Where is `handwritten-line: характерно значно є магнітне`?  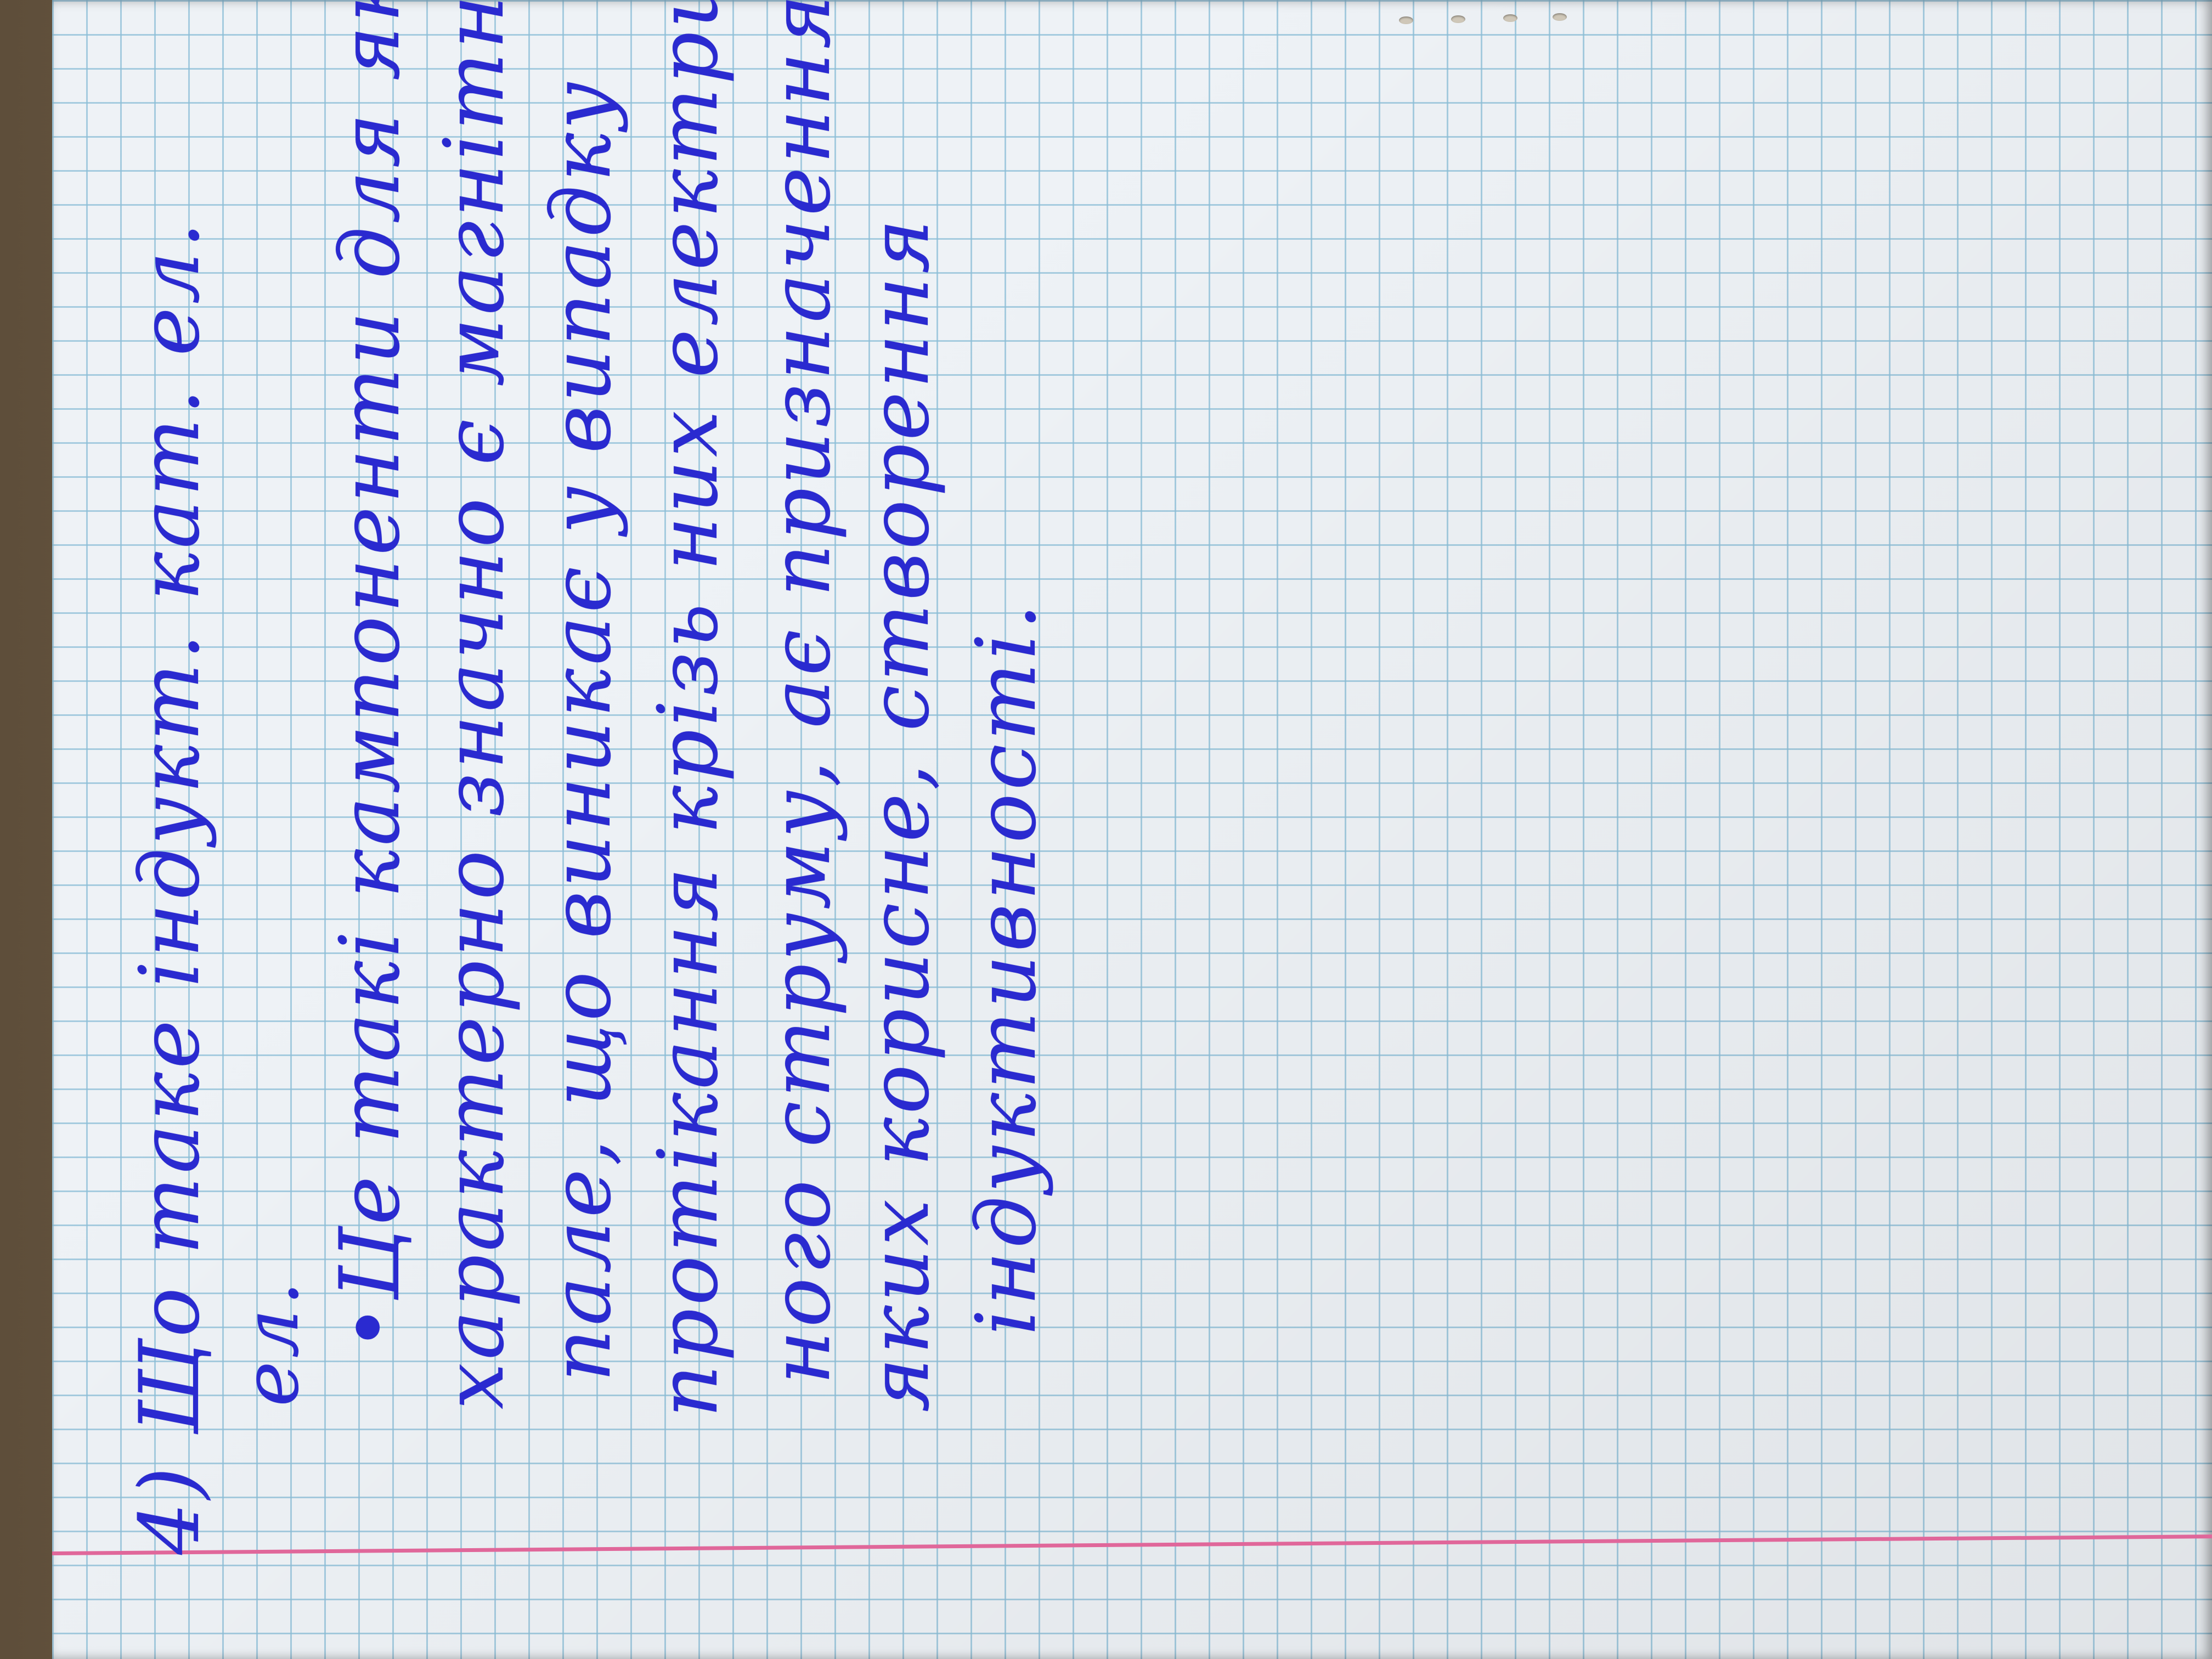 handwritten-line: характерно значно є магнітне is located at coordinates (474, 704).